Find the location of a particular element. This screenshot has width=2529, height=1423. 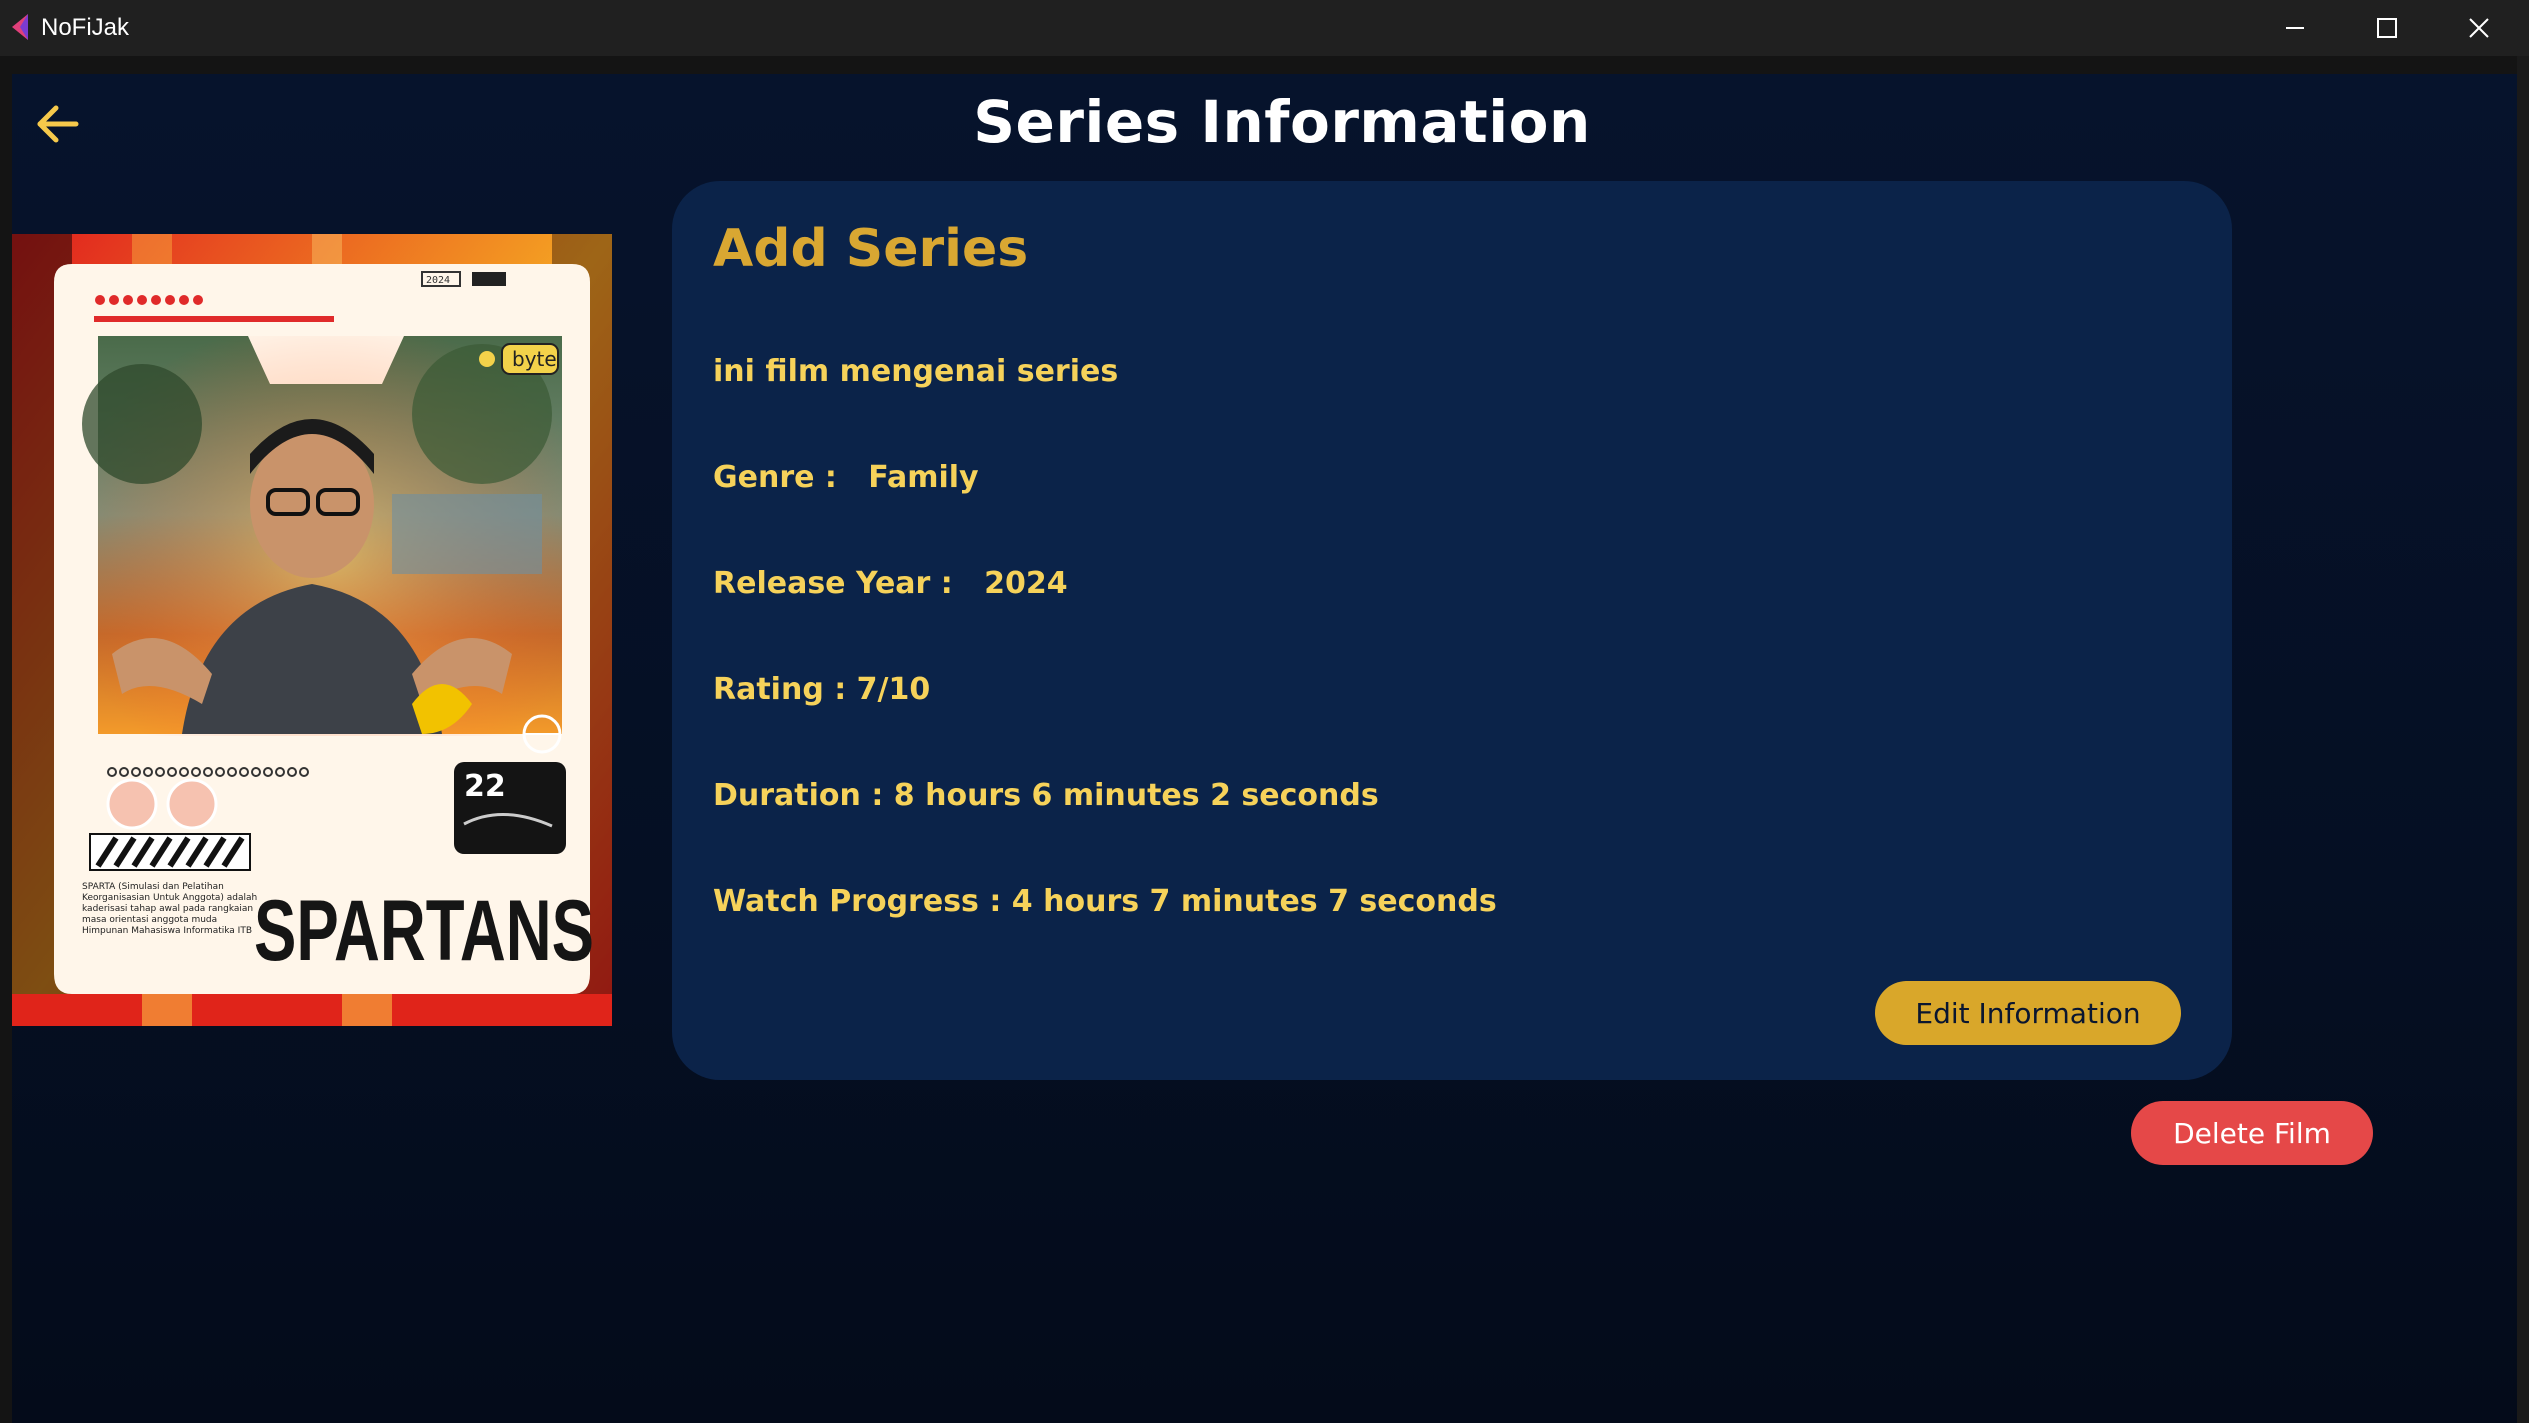

maximize-button is located at coordinates (2387, 28).